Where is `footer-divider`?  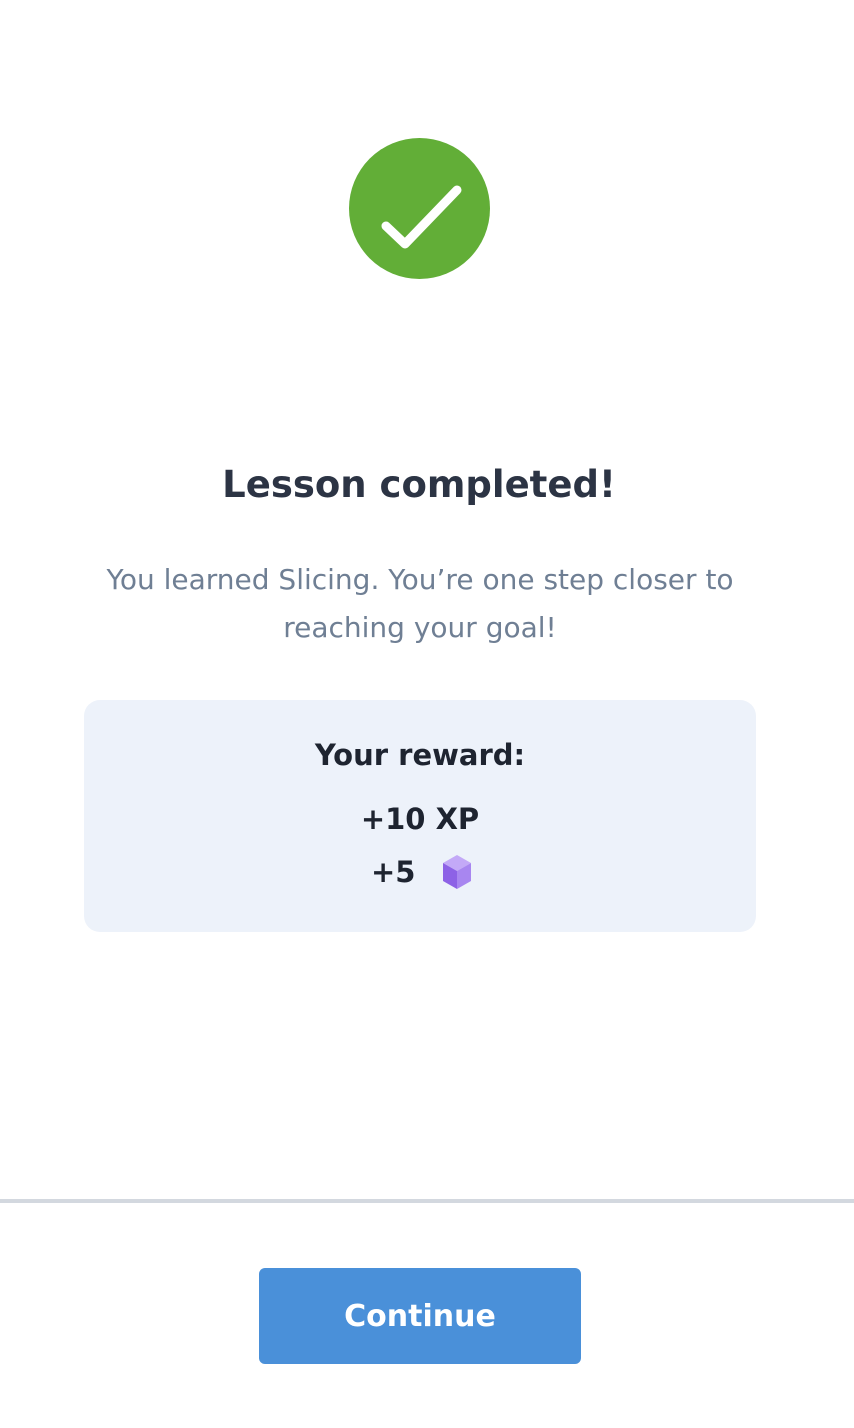 footer-divider is located at coordinates (427, 1201).